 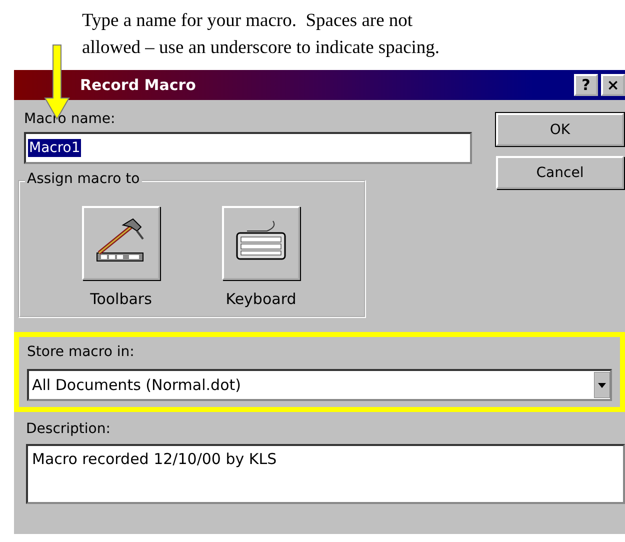 What do you see at coordinates (261, 243) in the screenshot?
I see `keyboard-button` at bounding box center [261, 243].